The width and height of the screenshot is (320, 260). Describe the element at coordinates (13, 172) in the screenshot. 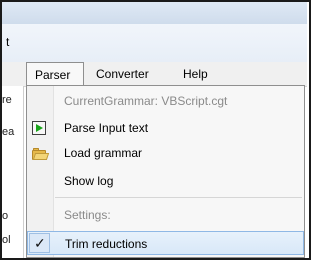

I see `left-content-panel: re ea o ol` at that location.